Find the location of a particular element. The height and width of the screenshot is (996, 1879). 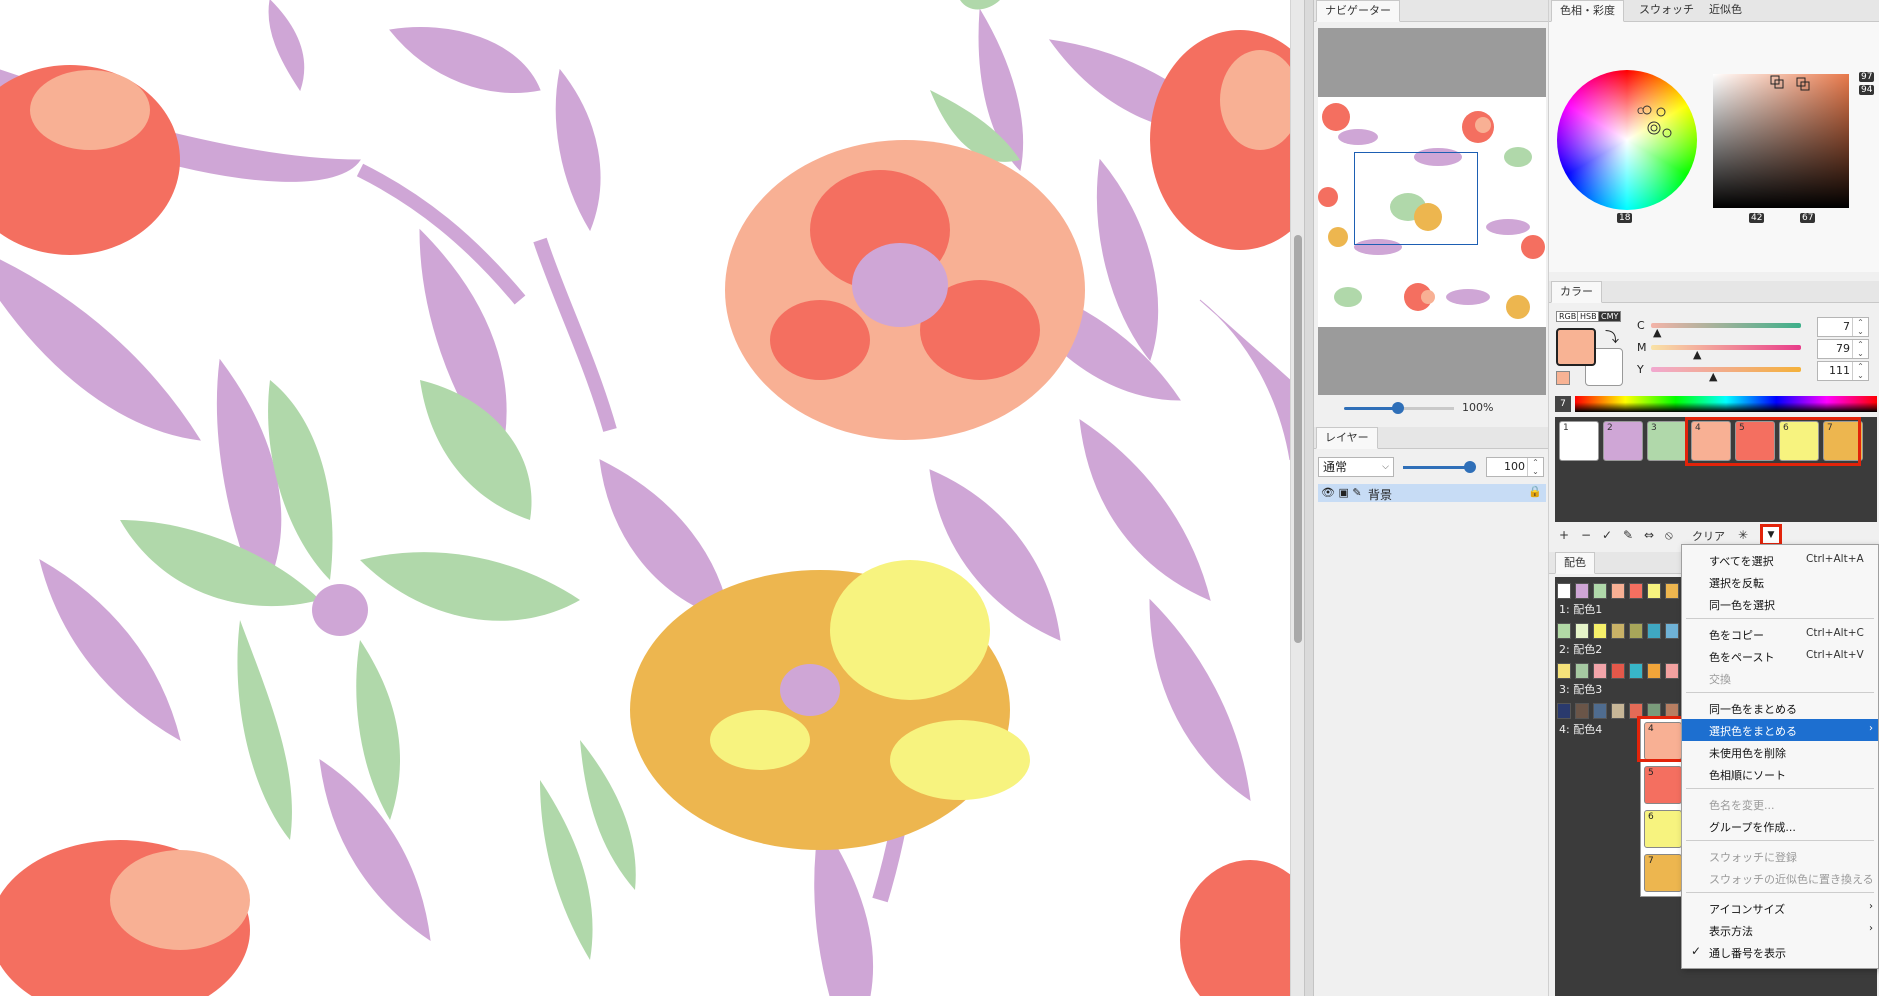

tab-navigator: ナビゲーター is located at coordinates (1358, 11).